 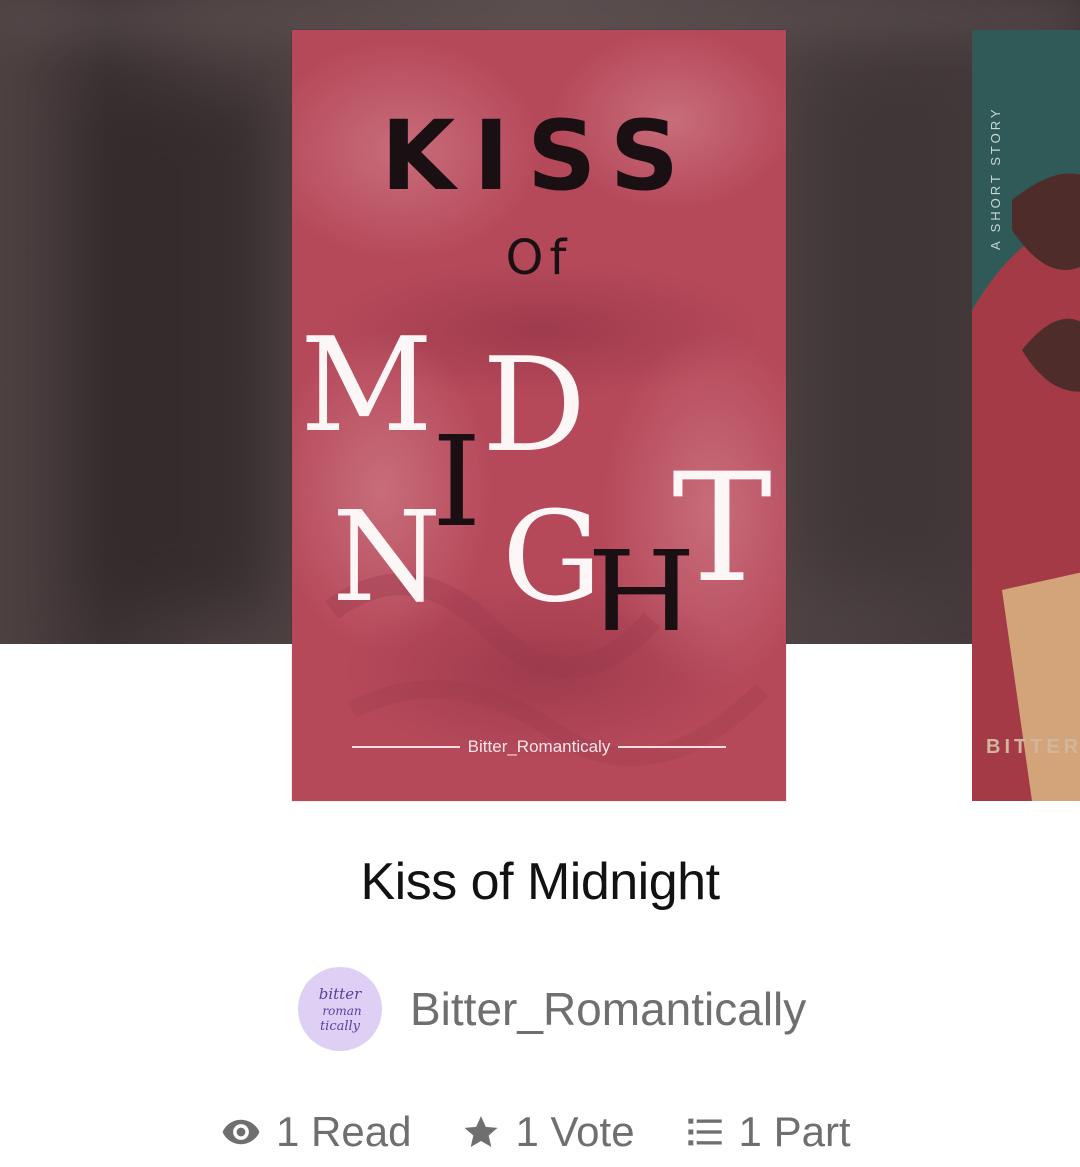 I want to click on author-avatar: bitter roman tically, so click(x=340, y=1009).